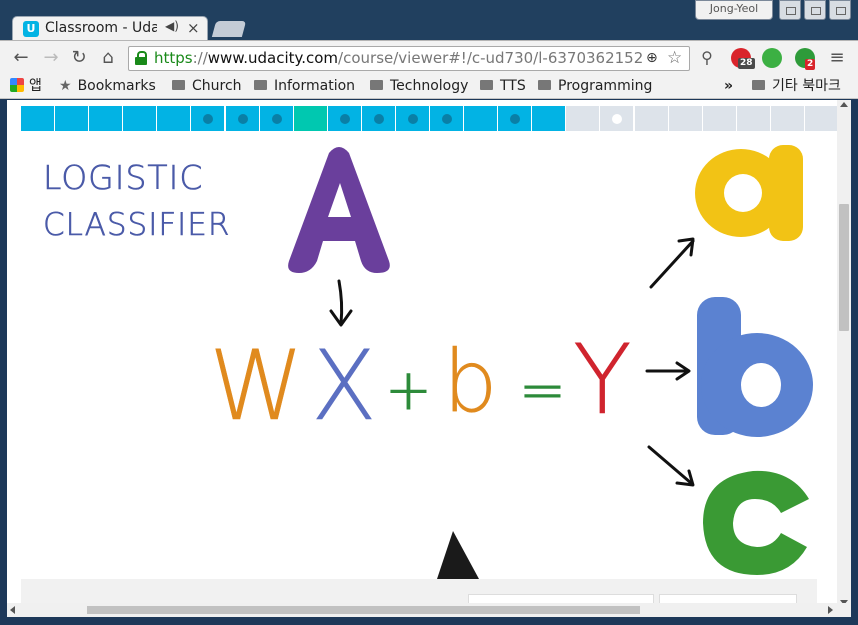 The width and height of the screenshot is (858, 625). Describe the element at coordinates (743, 58) in the screenshot. I see `extension-red-icon: 28` at that location.